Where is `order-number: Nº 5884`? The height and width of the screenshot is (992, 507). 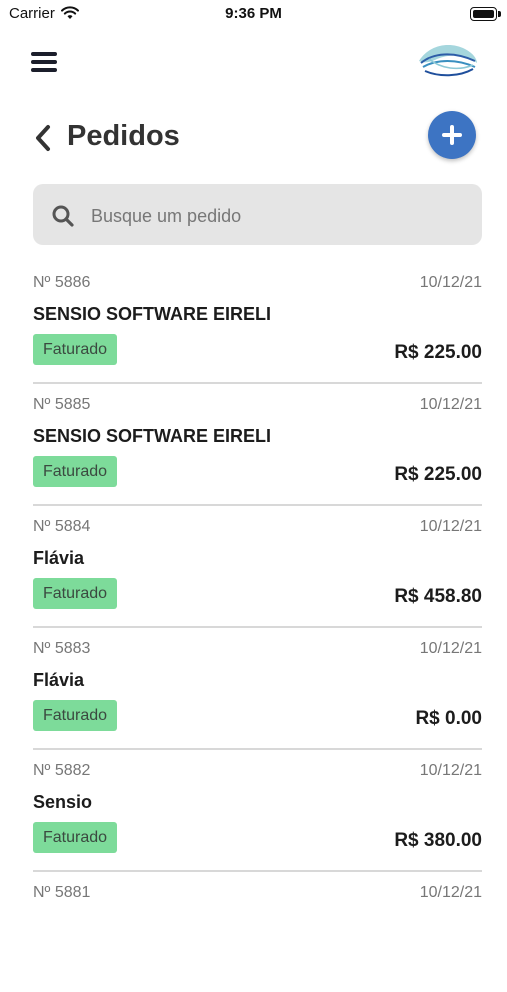
order-number: Nº 5884 is located at coordinates (62, 526).